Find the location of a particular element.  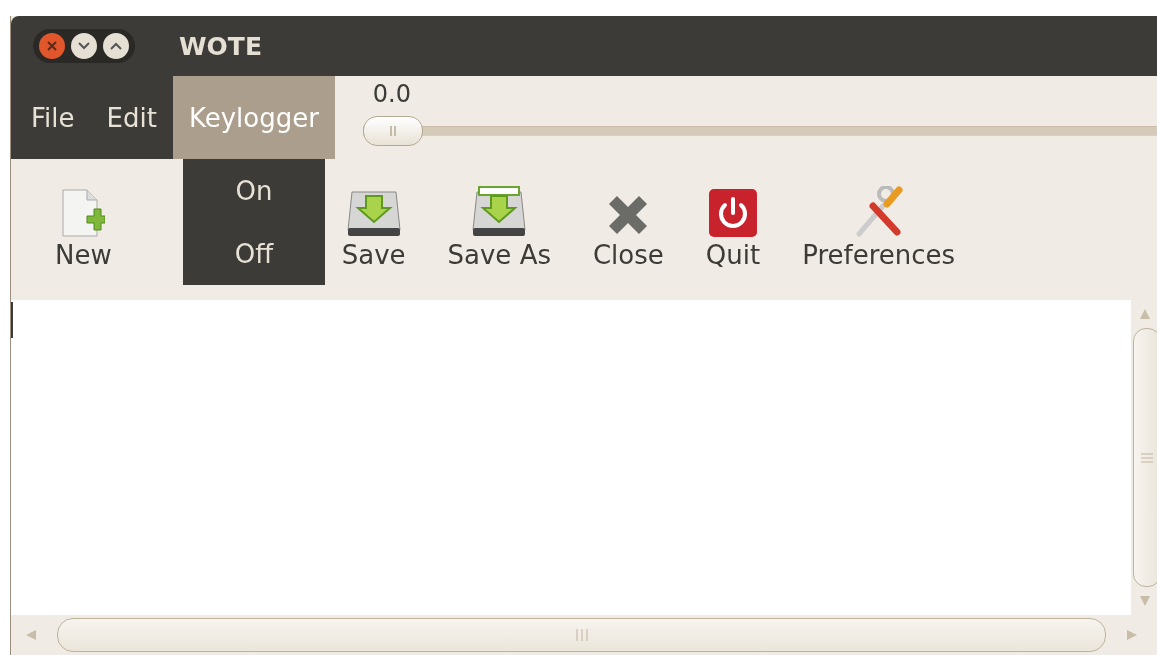

toolbar-button: Save As is located at coordinates (499, 228).